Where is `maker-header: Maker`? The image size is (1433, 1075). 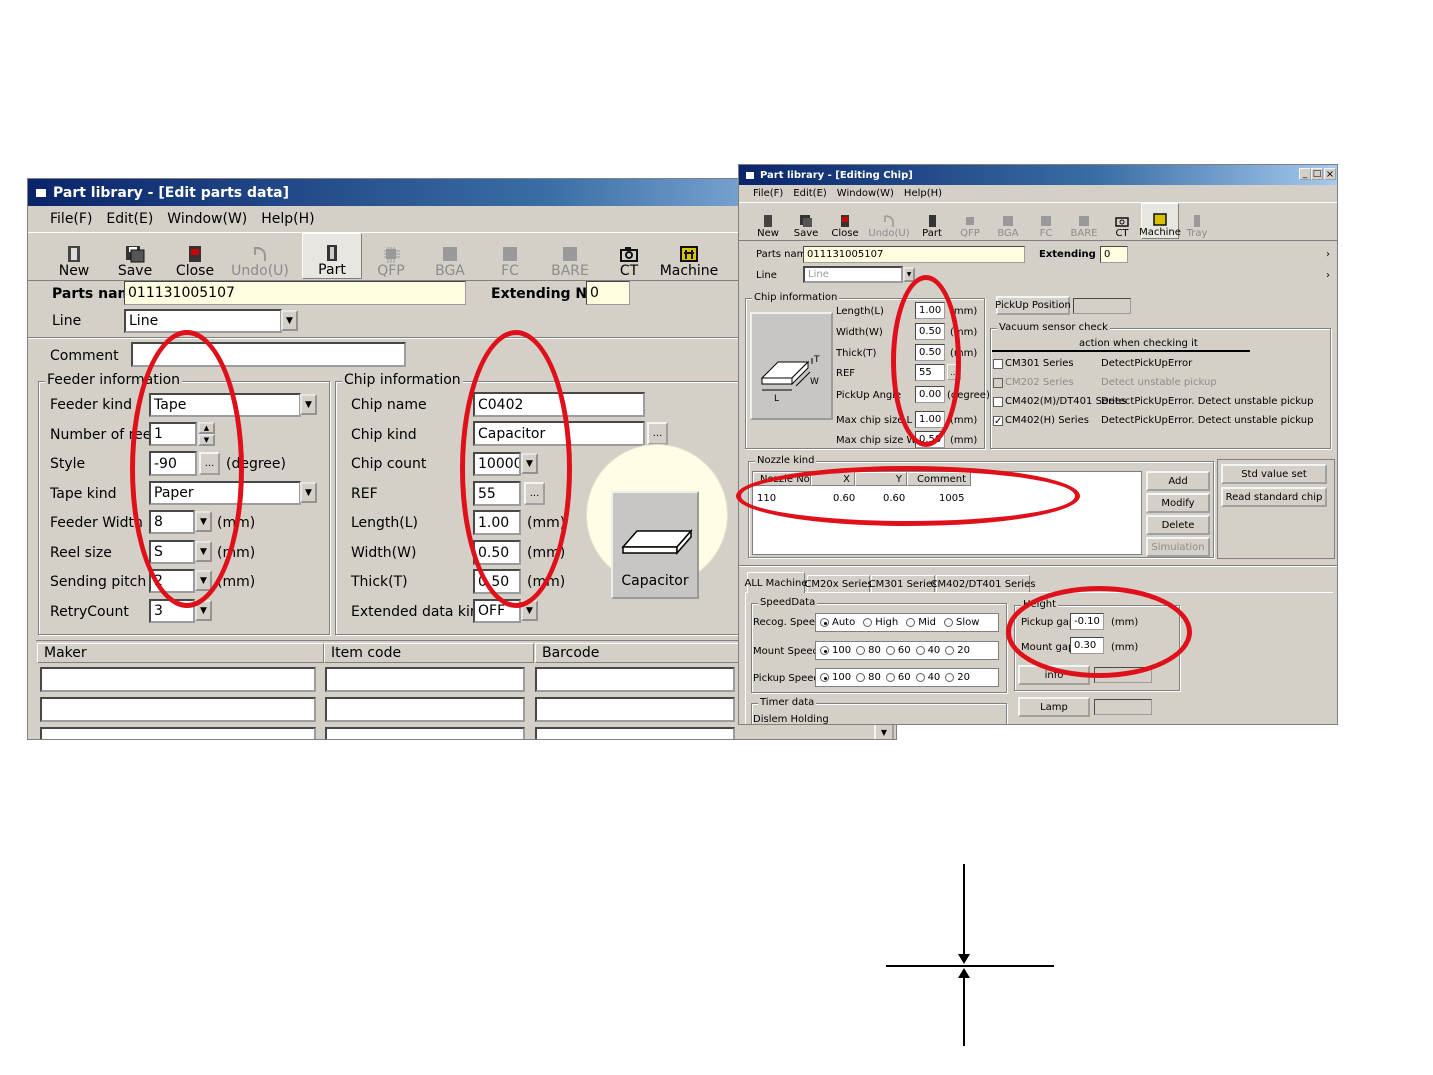 maker-header: Maker is located at coordinates (180, 653).